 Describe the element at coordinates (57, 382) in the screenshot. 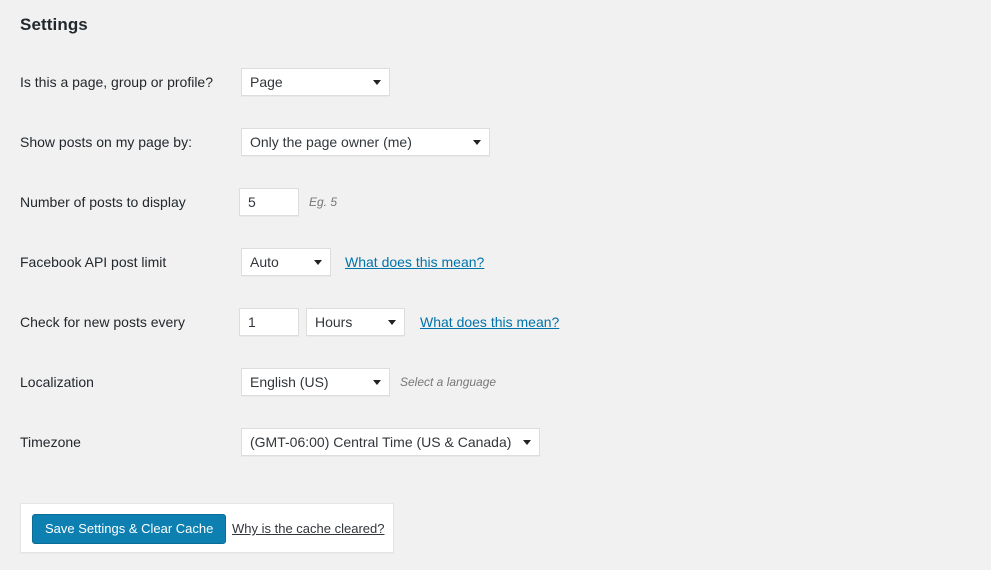

I see `label-localization: Localization` at that location.